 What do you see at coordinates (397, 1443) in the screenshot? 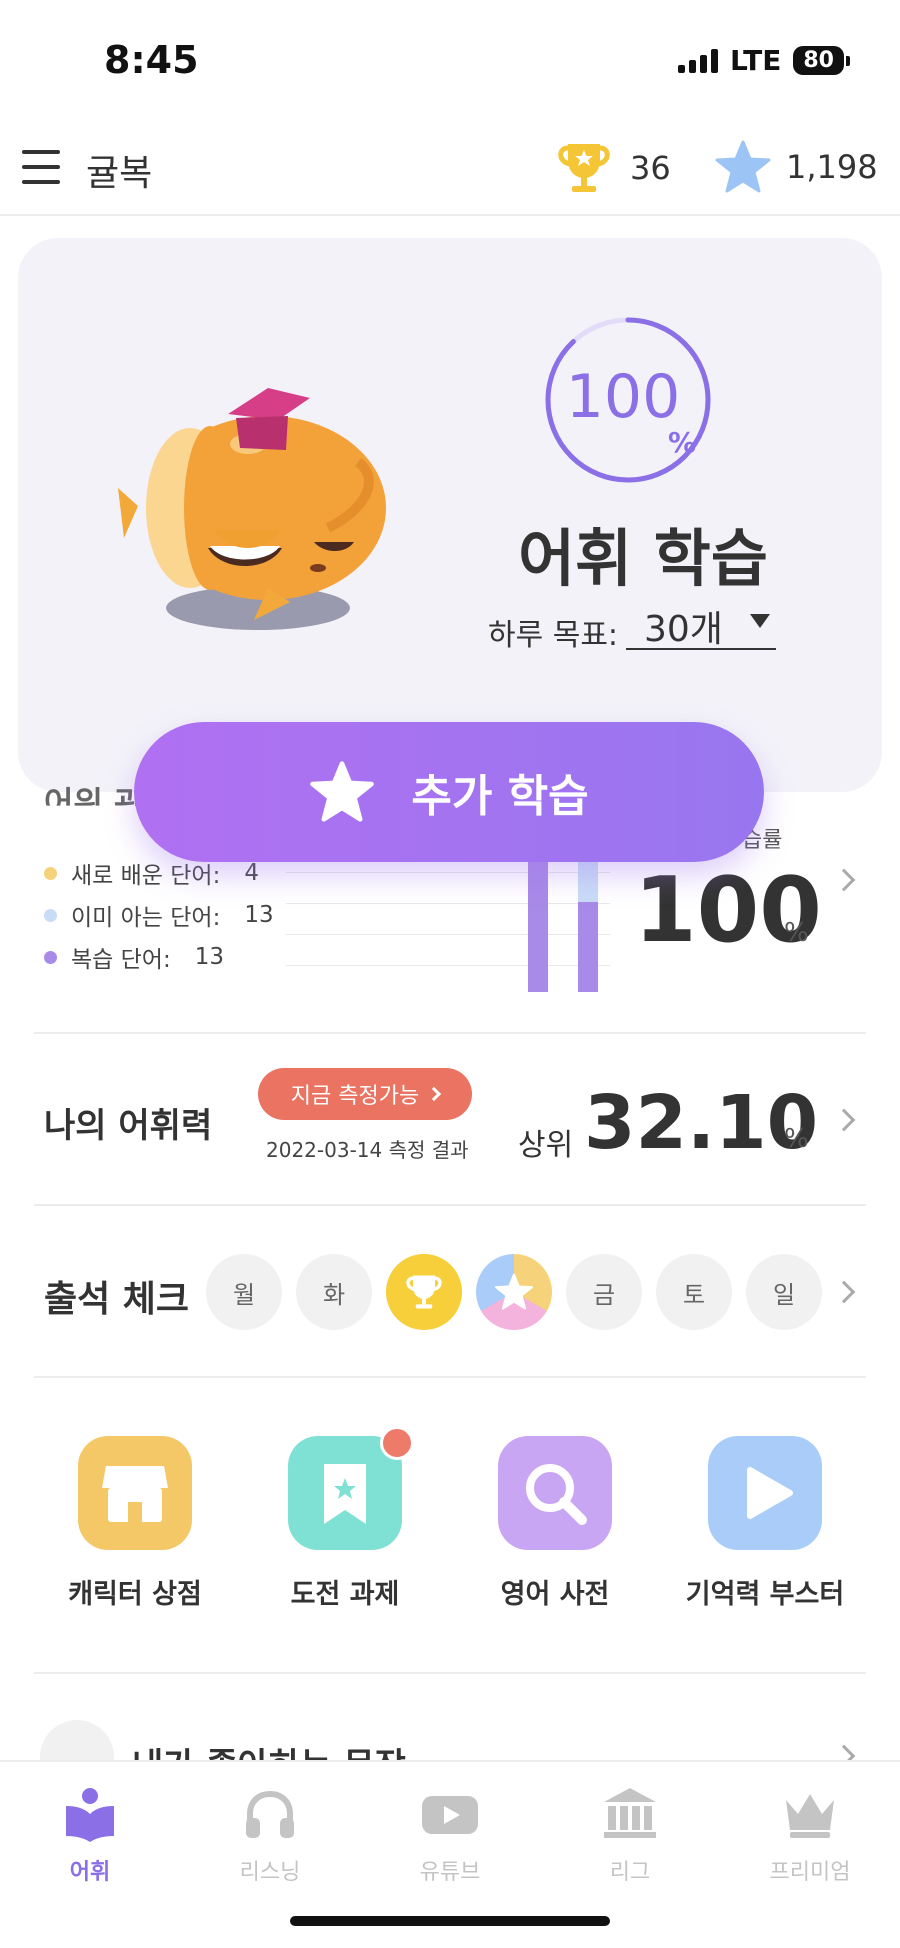
I see `gem-badge-icon` at bounding box center [397, 1443].